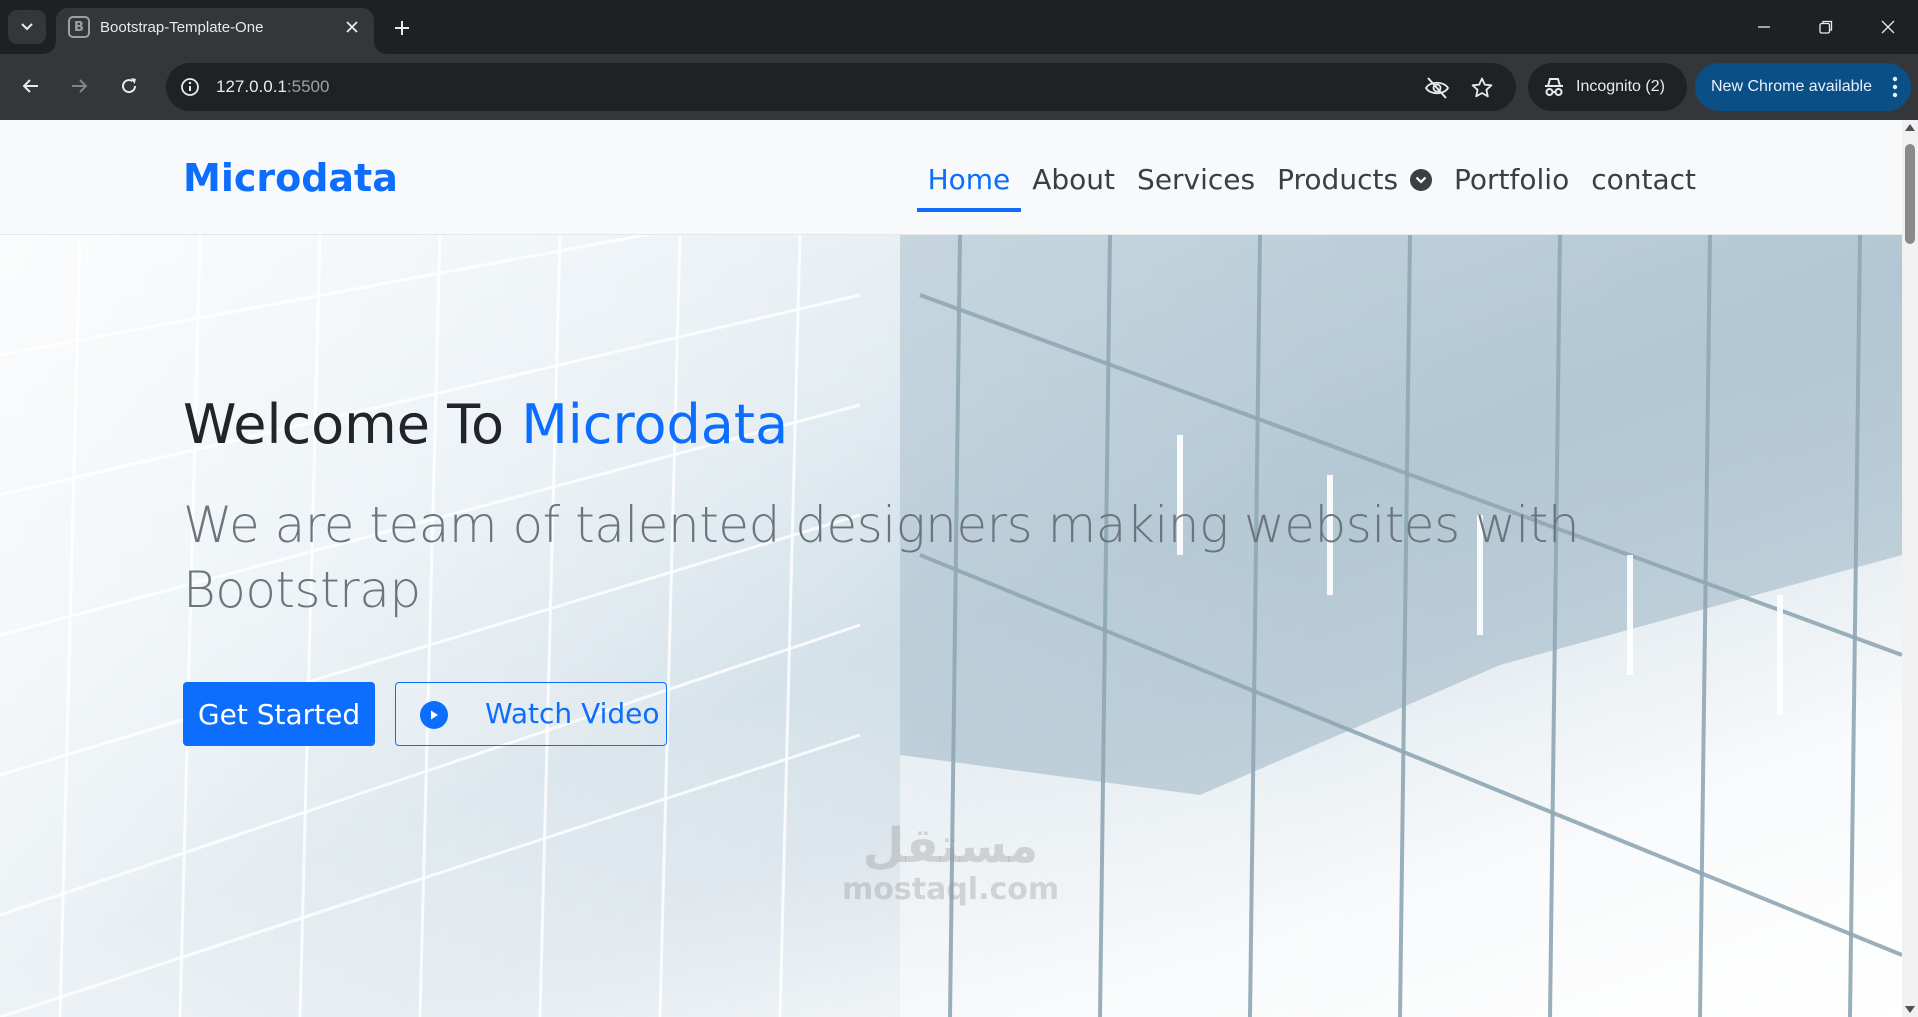 This screenshot has width=1918, height=1017. I want to click on tab-search-button, so click(27, 27).